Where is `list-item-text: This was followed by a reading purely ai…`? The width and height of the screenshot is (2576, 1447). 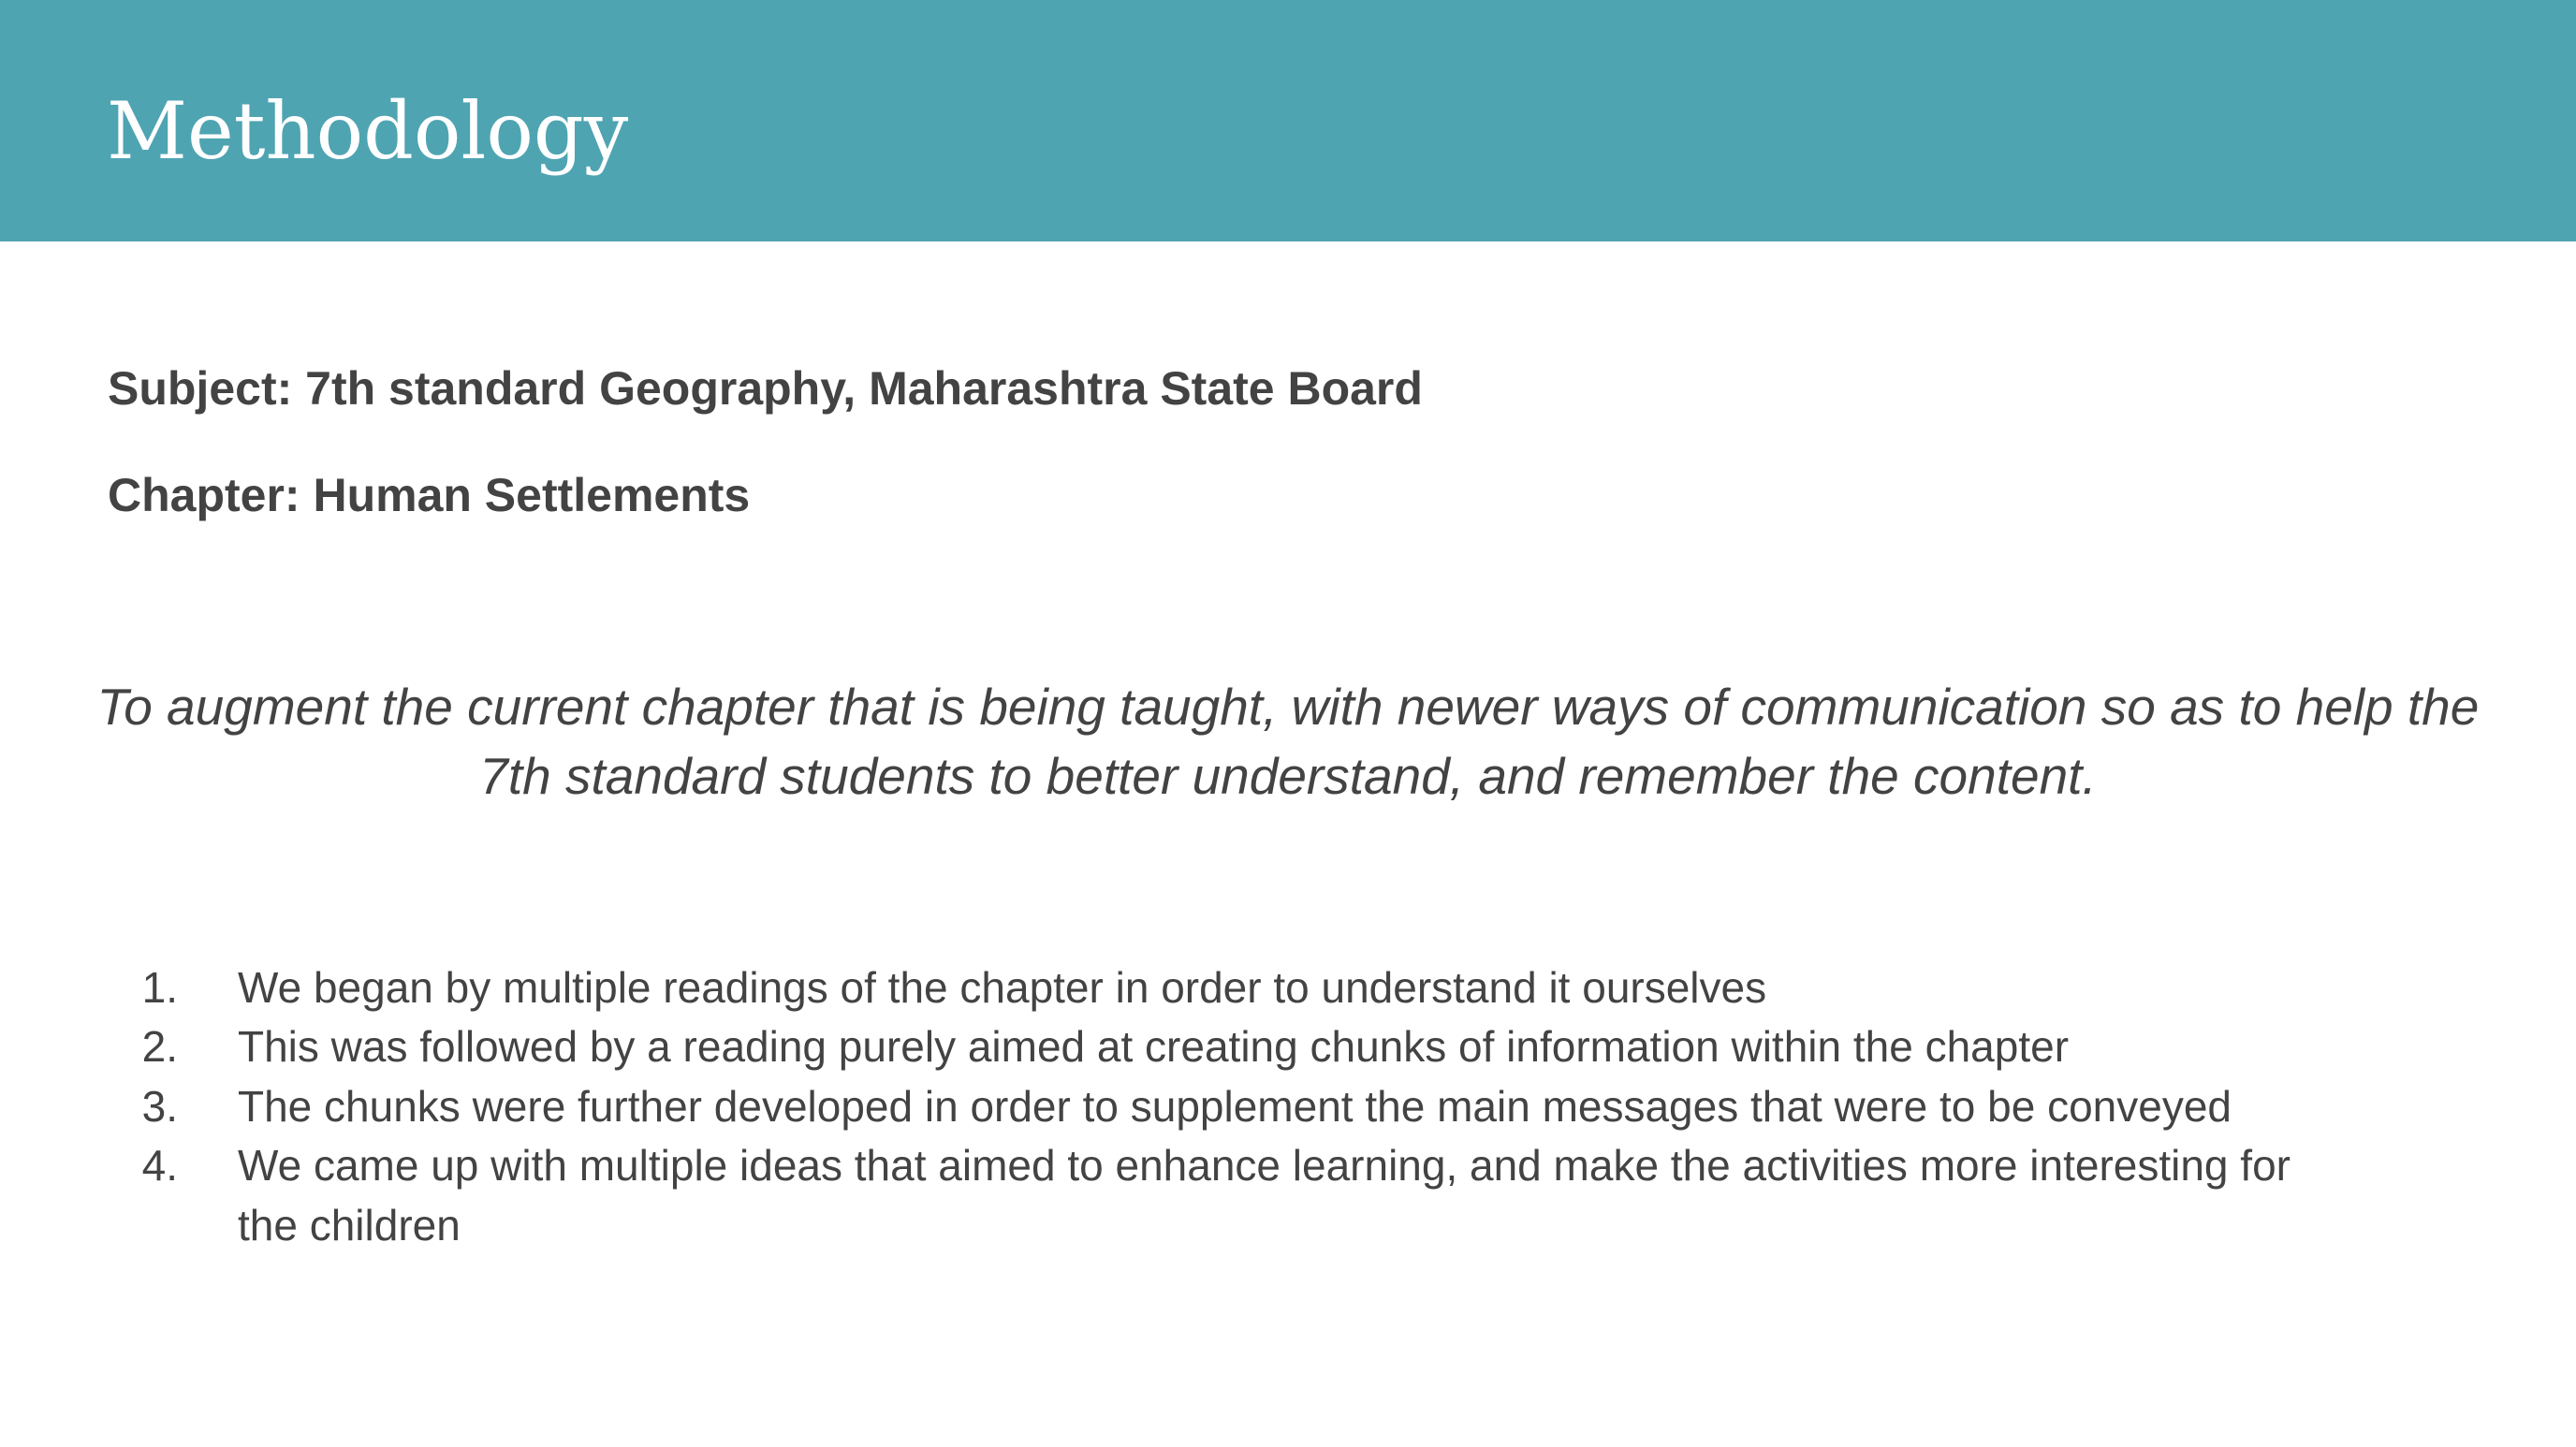 list-item-text: This was followed by a reading purely ai… is located at coordinates (1154, 1047).